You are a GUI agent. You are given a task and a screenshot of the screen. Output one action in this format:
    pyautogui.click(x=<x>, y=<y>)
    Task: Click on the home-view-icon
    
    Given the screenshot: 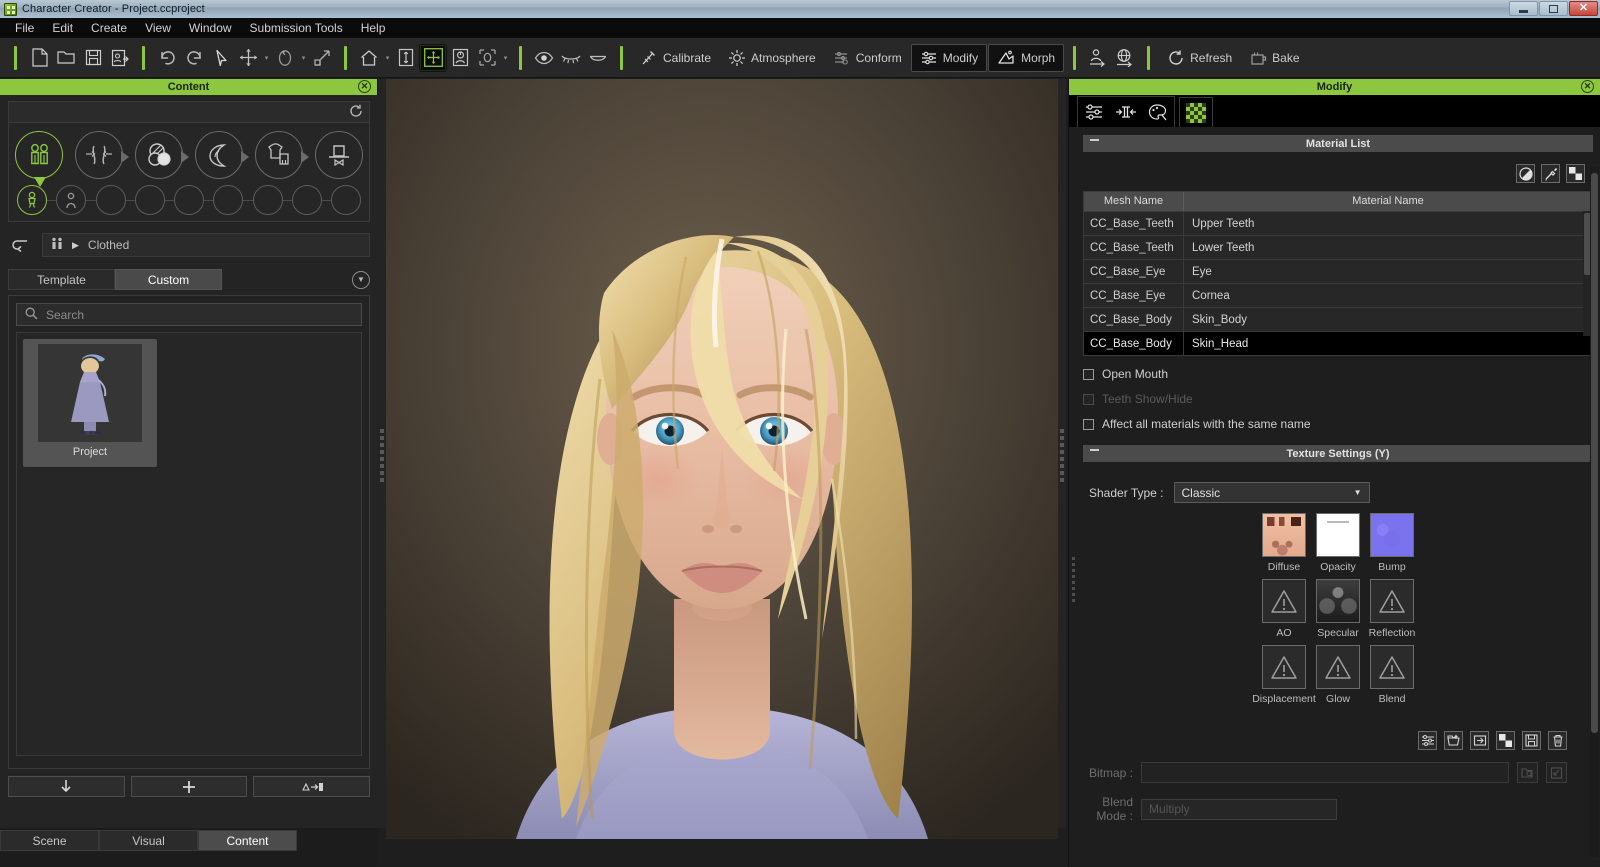 What is the action you would take?
    pyautogui.click(x=369, y=58)
    